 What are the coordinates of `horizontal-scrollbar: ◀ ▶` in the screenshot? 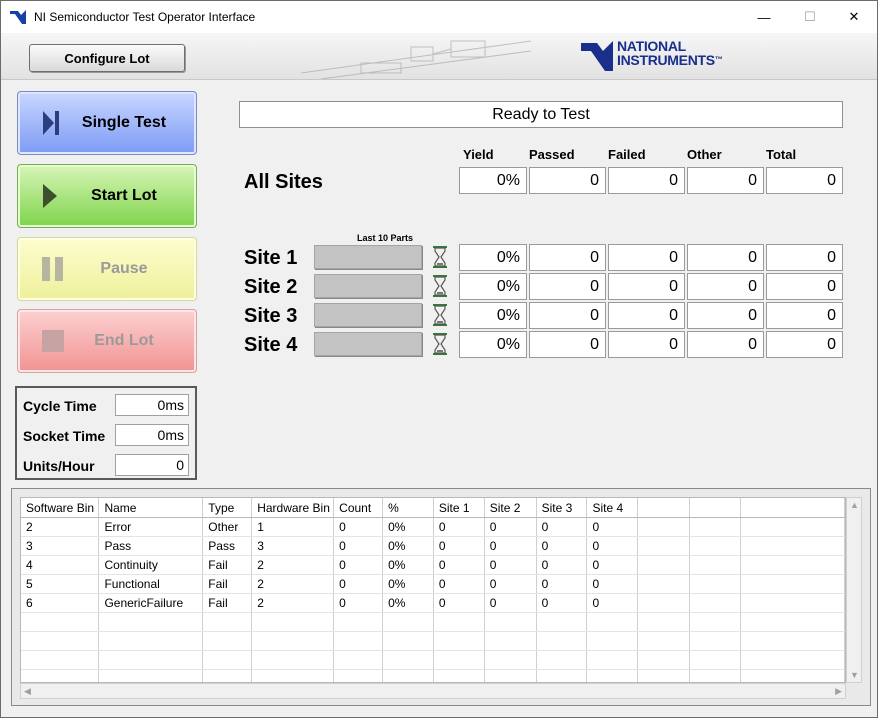 It's located at (433, 691).